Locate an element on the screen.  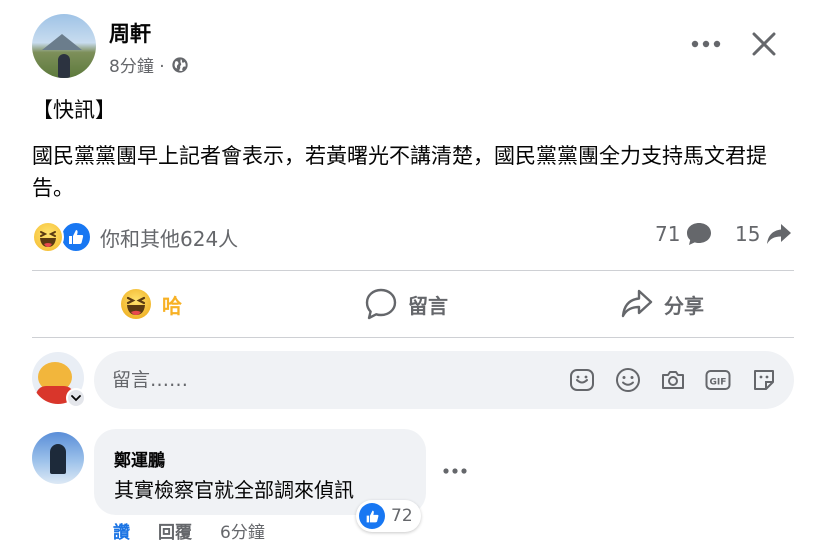
share-arrow-icon is located at coordinates (779, 234).